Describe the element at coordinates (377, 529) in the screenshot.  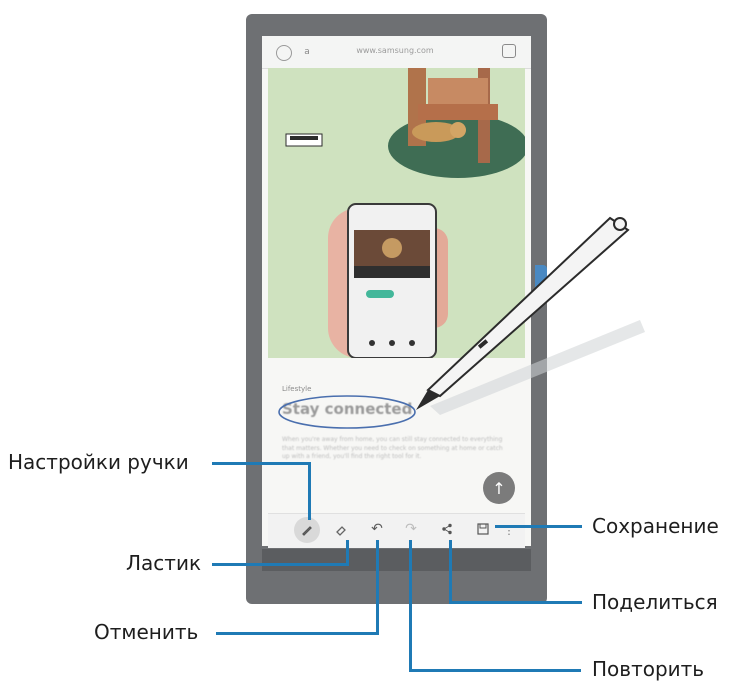
I see `undo-icon: ↶` at that location.